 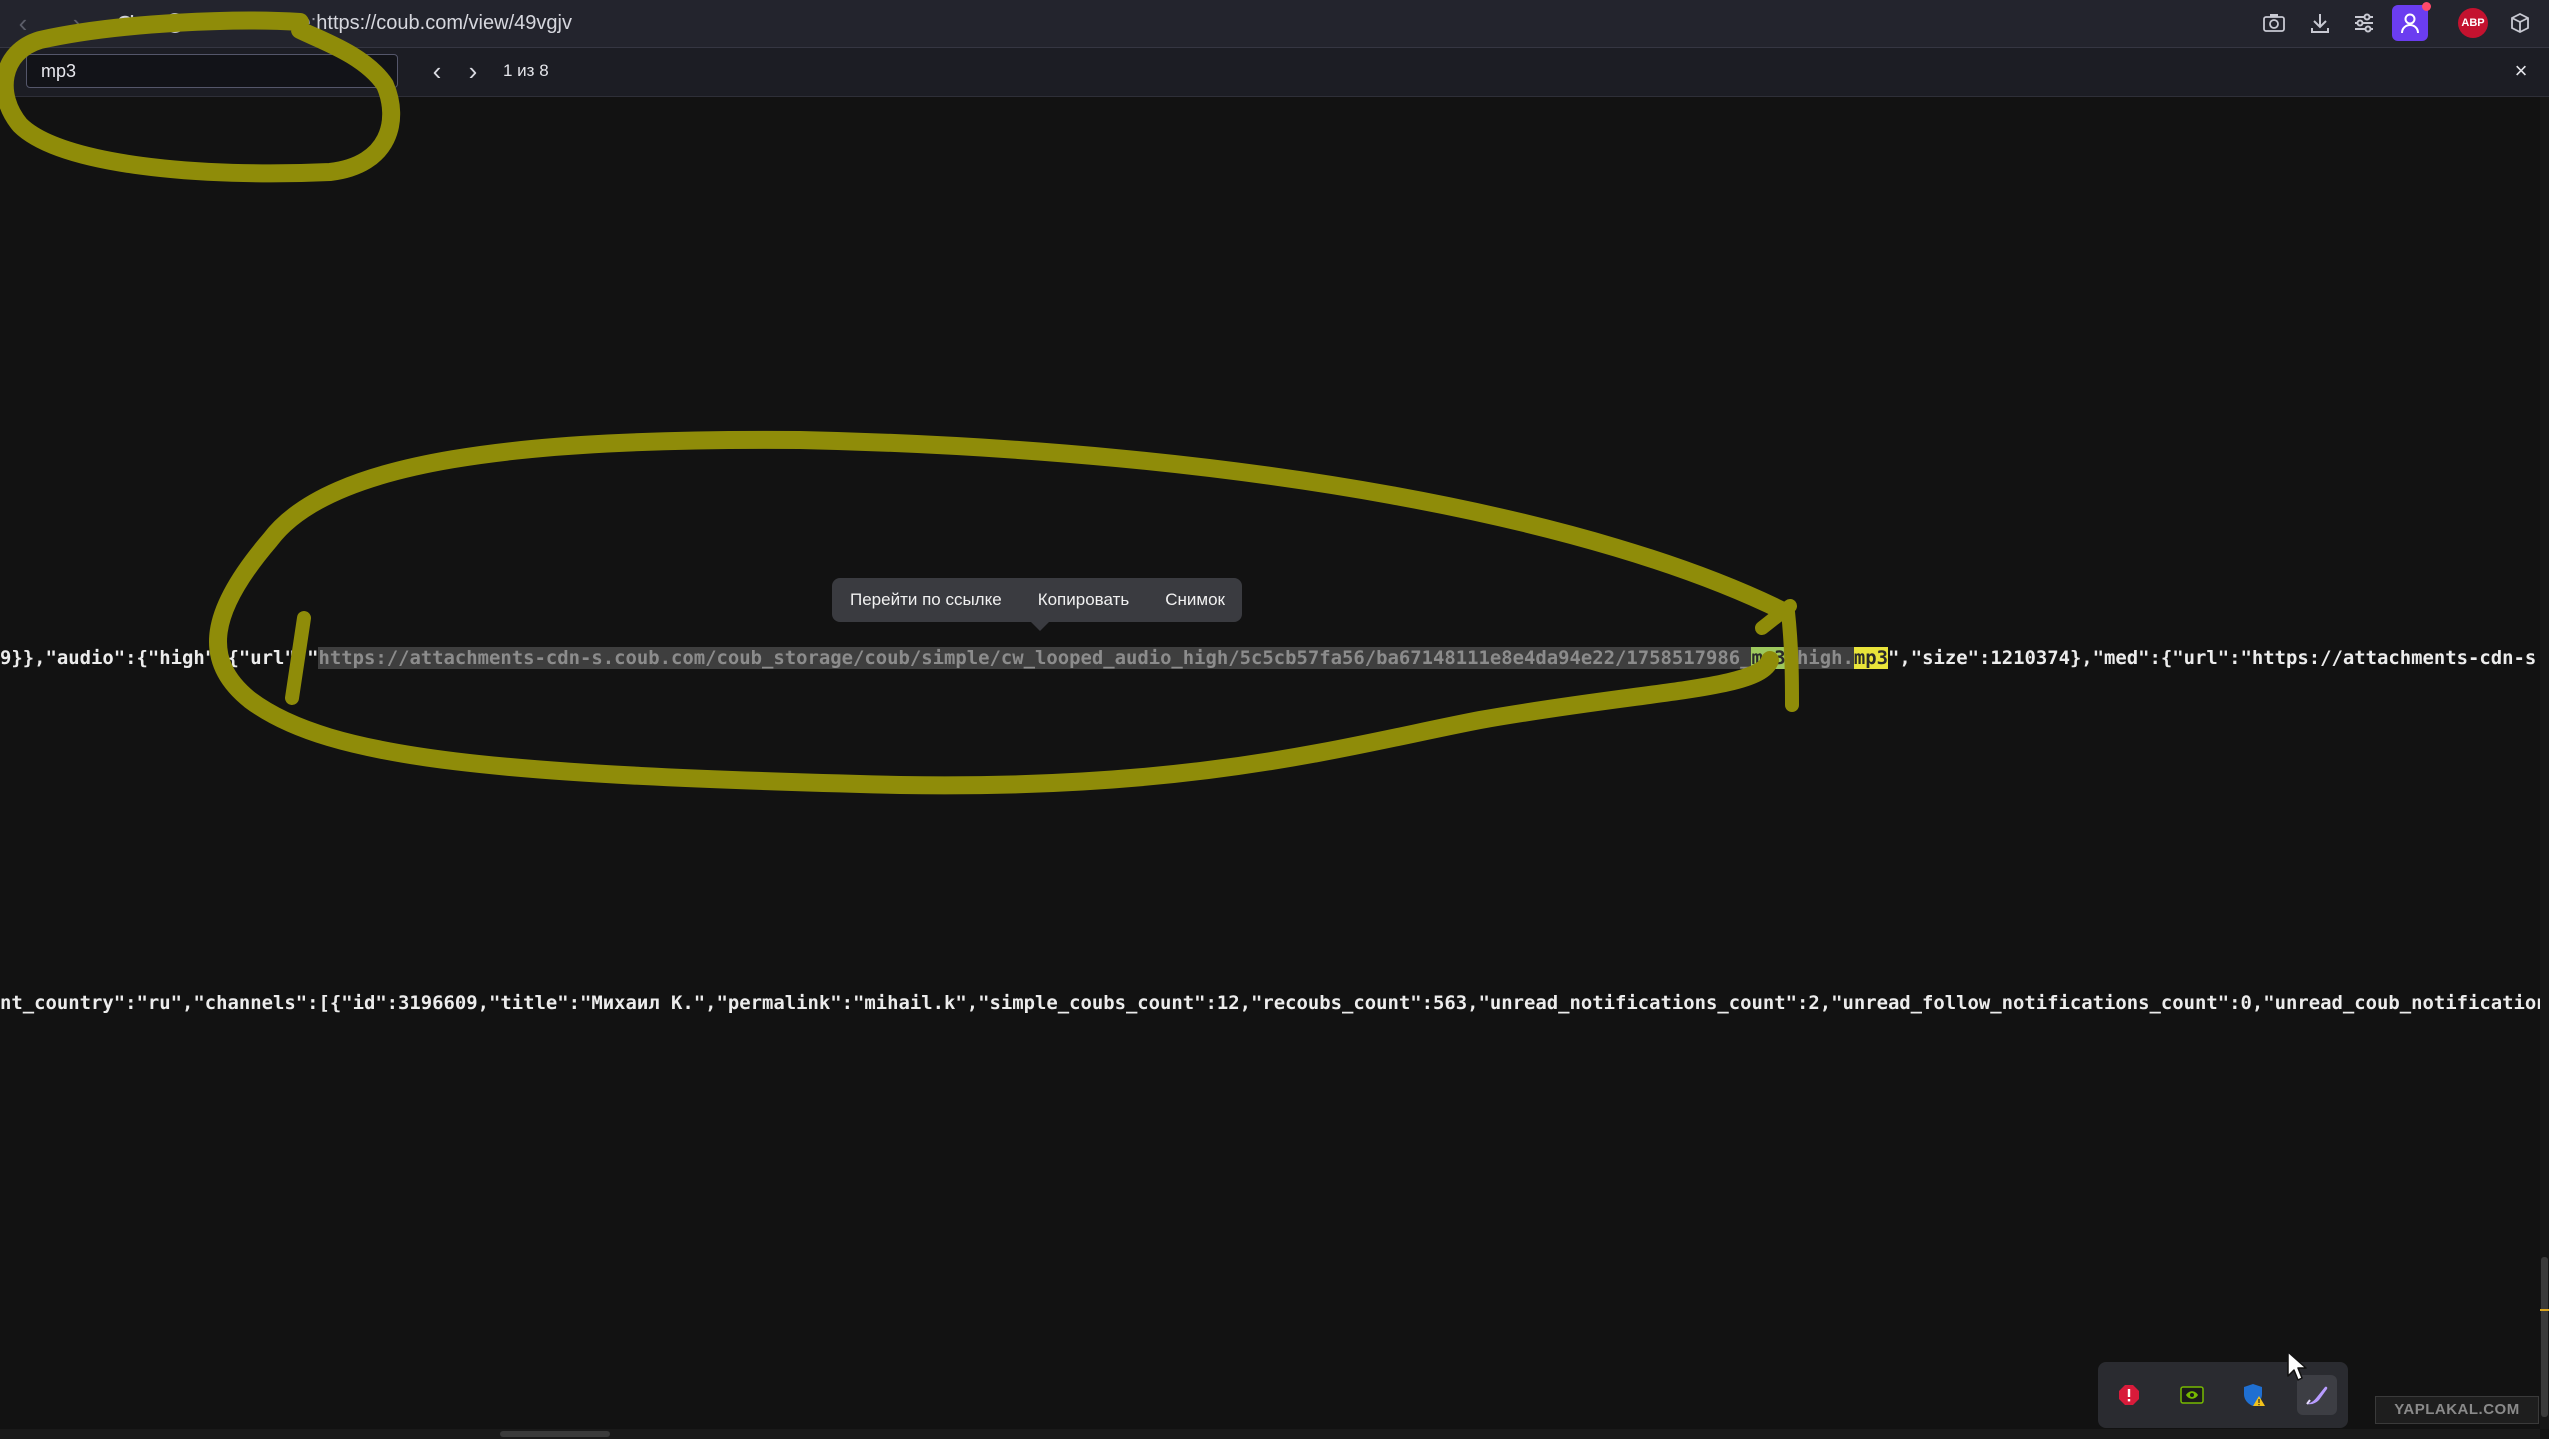 What do you see at coordinates (175, 23) in the screenshot?
I see `site-info-icon` at bounding box center [175, 23].